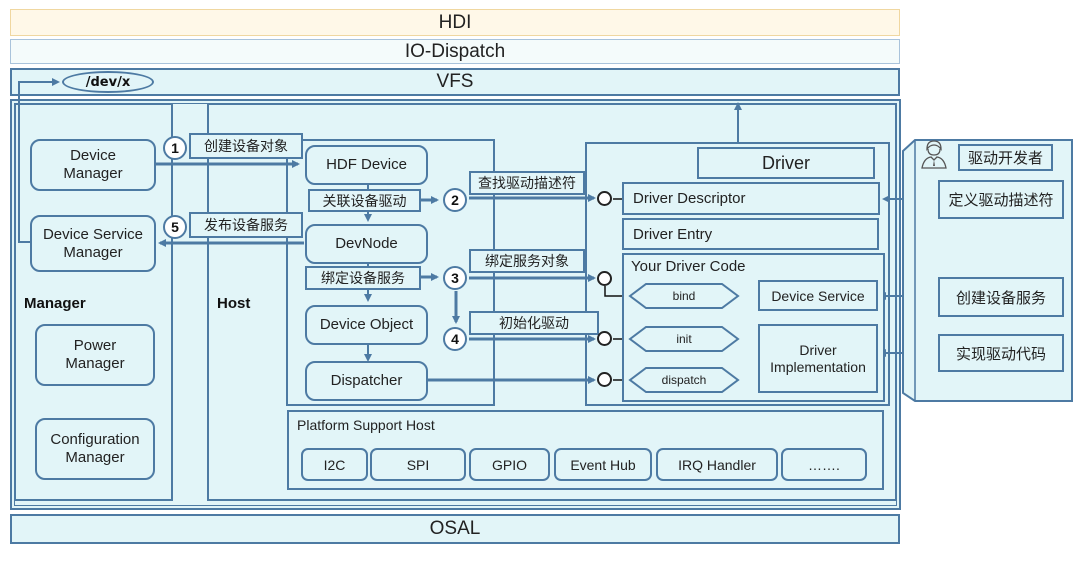 The image size is (1080, 565). Describe the element at coordinates (751, 198) in the screenshot. I see `driver-descriptor-box: Driver Descriptor` at that location.